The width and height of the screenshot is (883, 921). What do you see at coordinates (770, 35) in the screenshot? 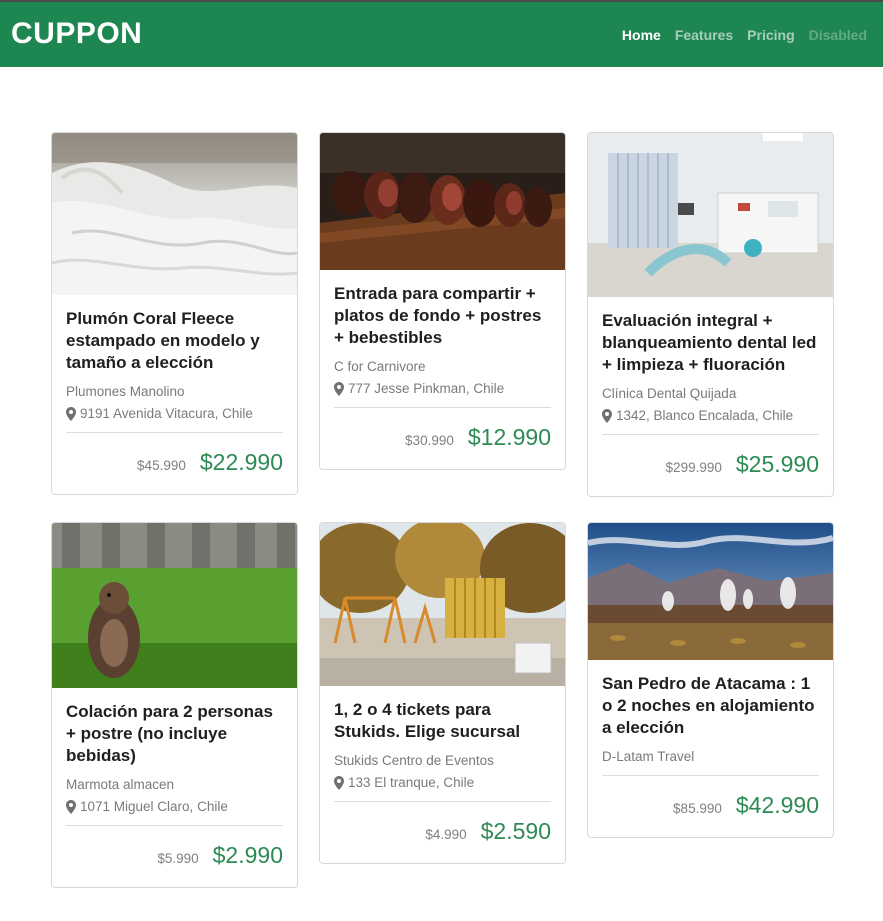
I see `nav-link-pricing: Pricing` at bounding box center [770, 35].